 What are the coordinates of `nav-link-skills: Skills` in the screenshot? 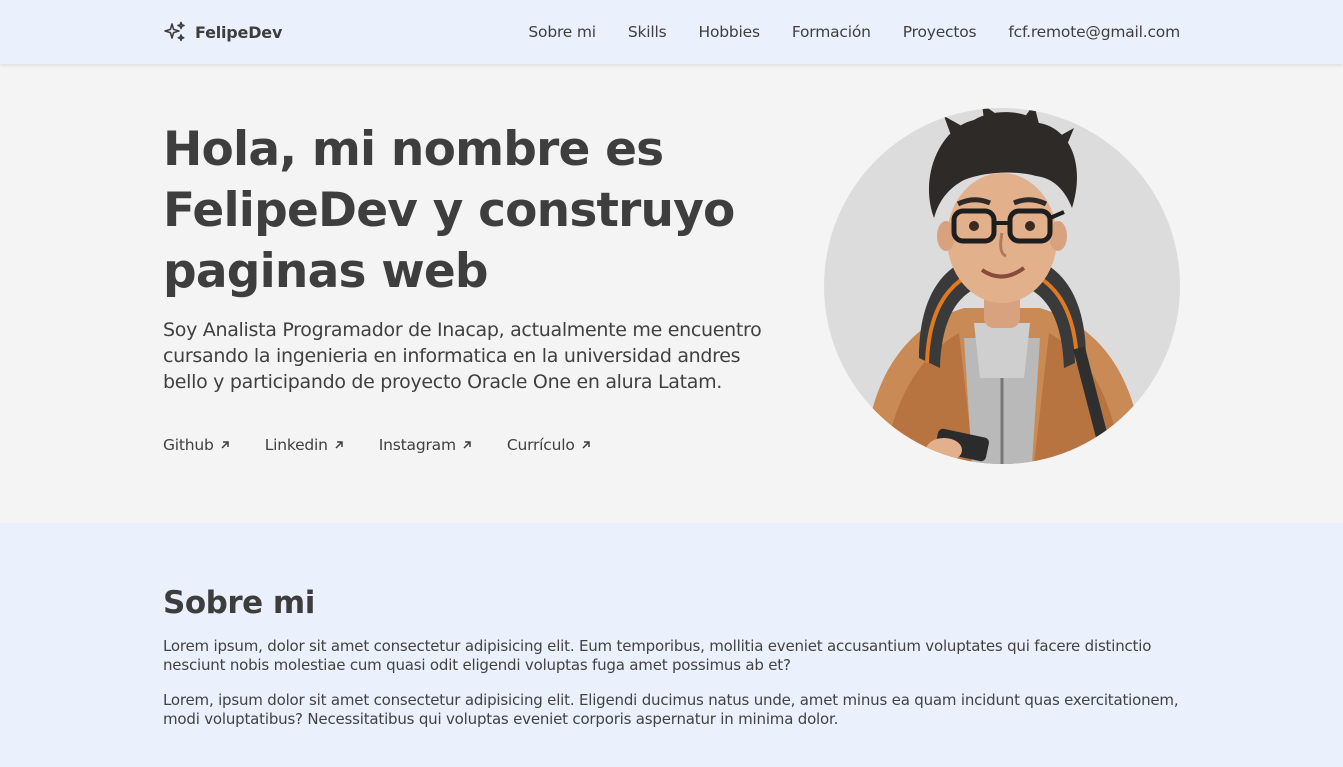 It's located at (647, 32).